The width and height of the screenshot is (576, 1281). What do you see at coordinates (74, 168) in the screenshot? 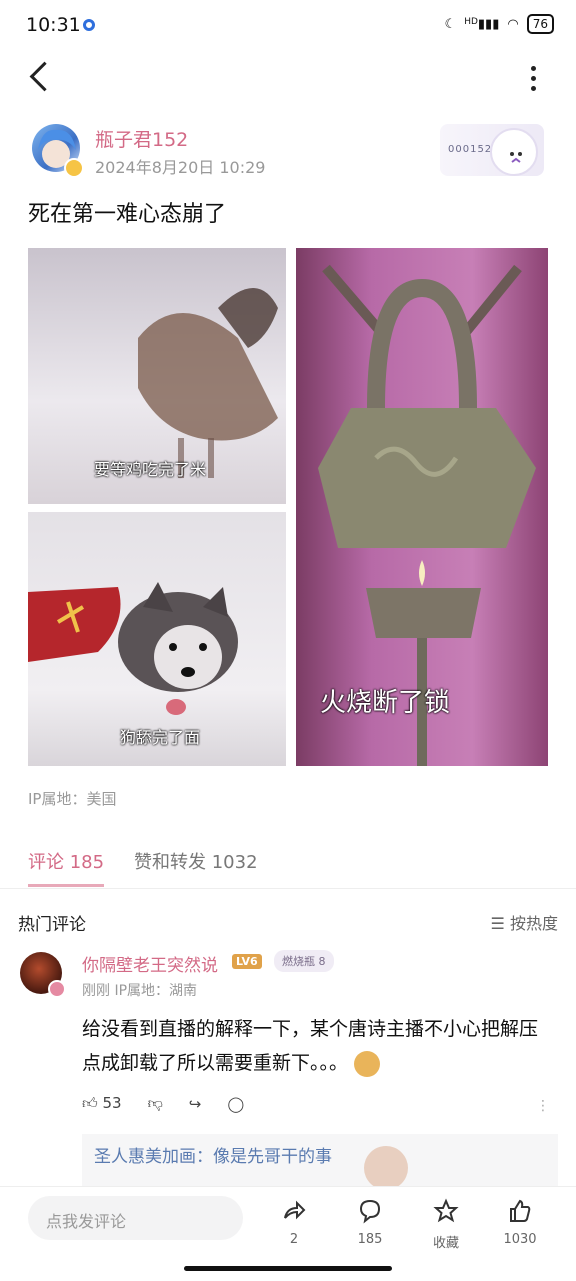
I see `verified-badge-icon` at bounding box center [74, 168].